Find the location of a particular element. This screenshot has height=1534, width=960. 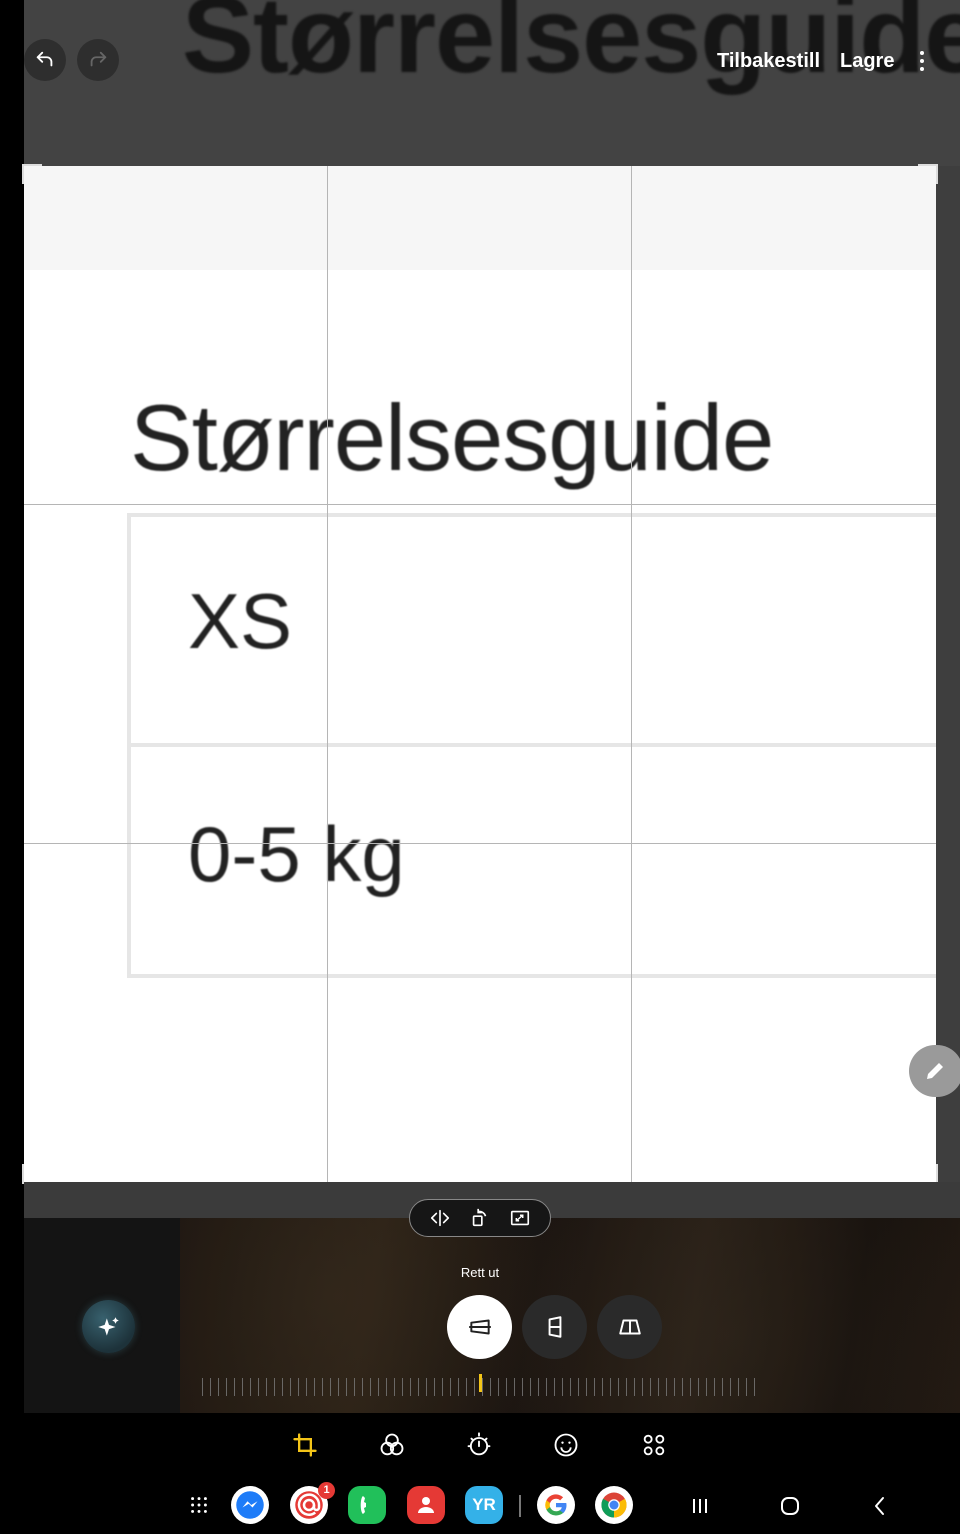

horizontal-perspective-button is located at coordinates (629, 1327).